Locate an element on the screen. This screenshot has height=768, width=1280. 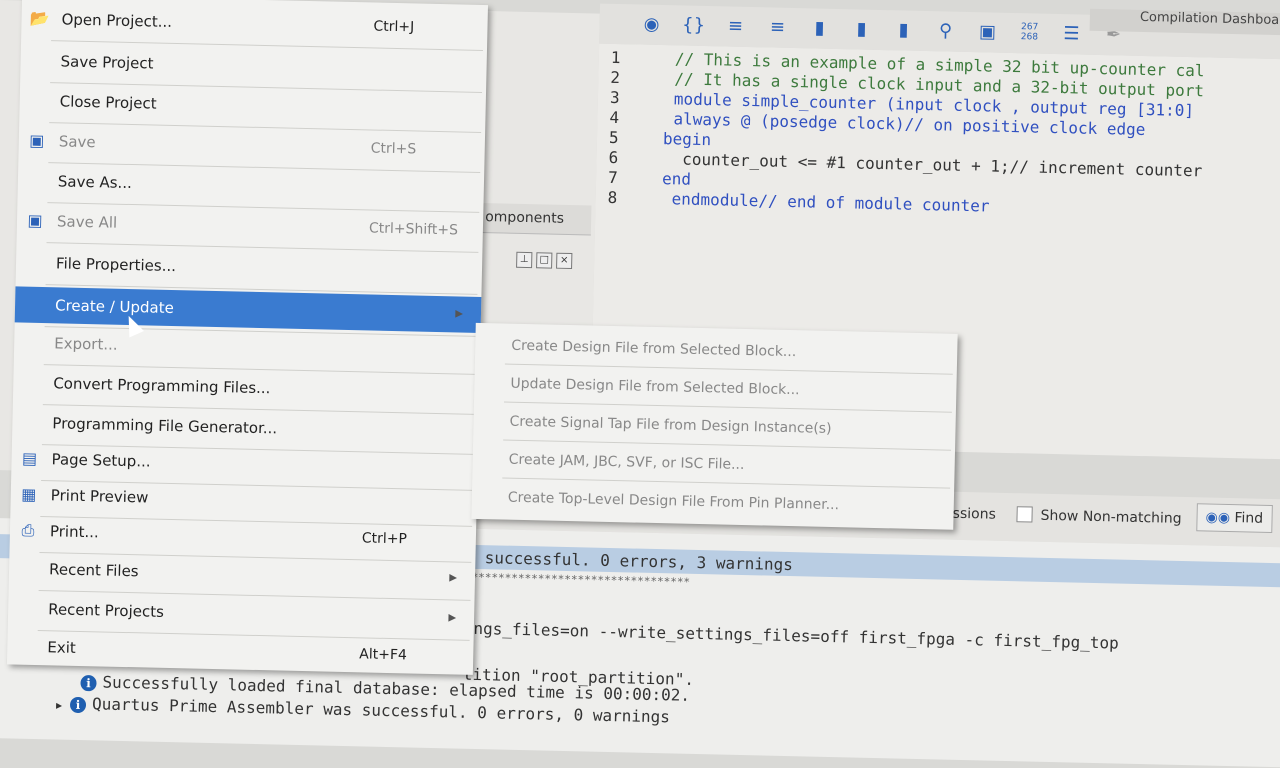
menu-item-label: Exit is located at coordinates (61, 647).